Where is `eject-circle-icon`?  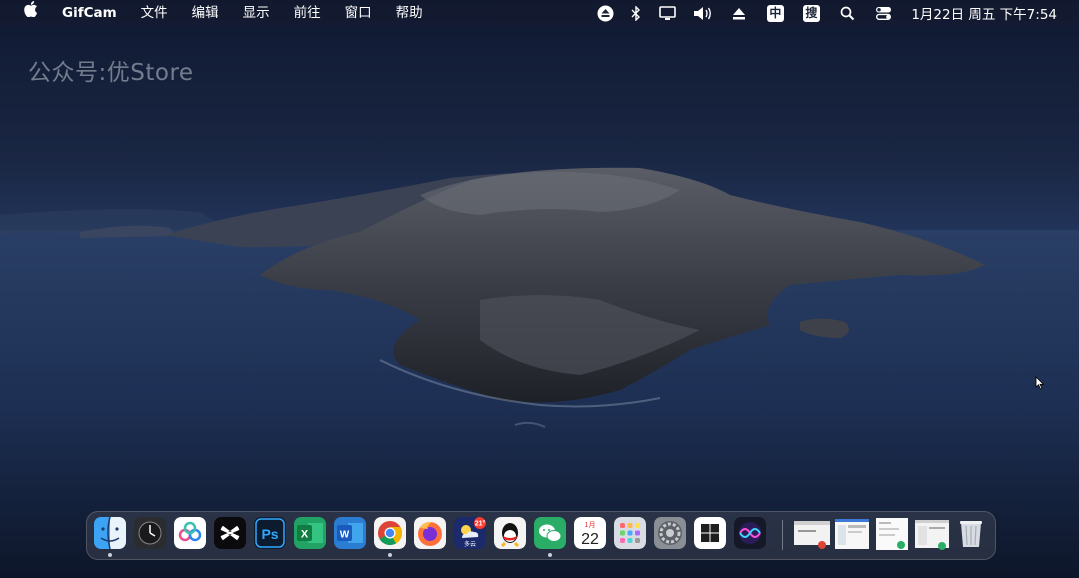
eject-circle-icon is located at coordinates (605, 13).